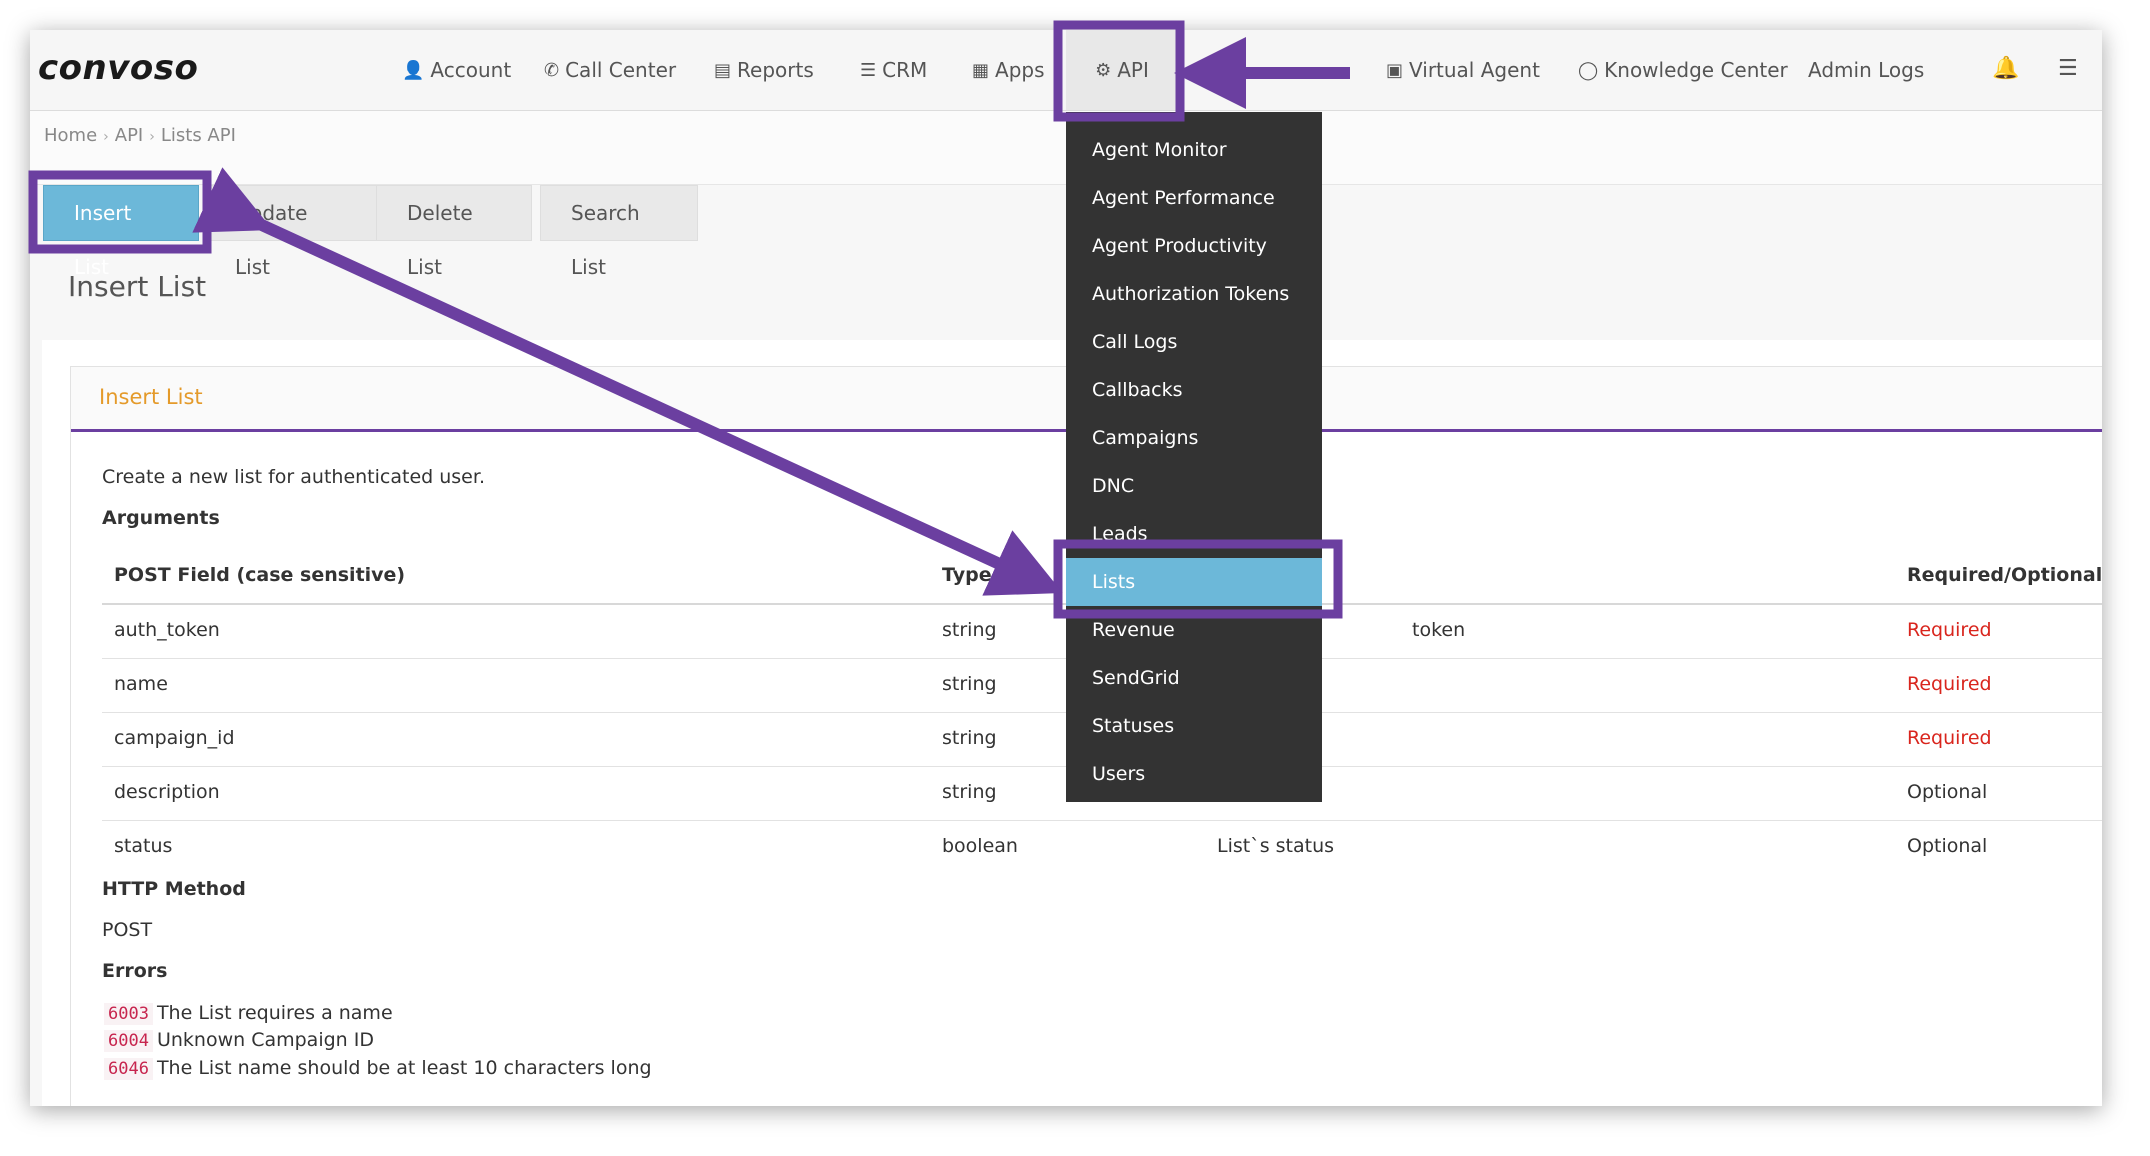  What do you see at coordinates (1194, 678) in the screenshot?
I see `menu-item-sendgrid: SendGrid` at bounding box center [1194, 678].